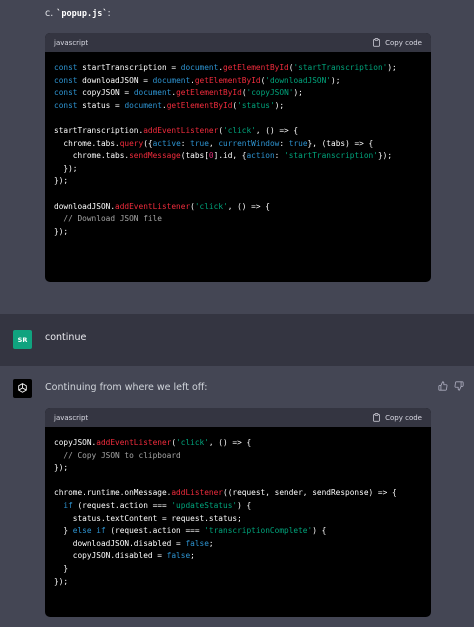 The image size is (474, 627). I want to click on assistant-avatar, so click(22, 388).